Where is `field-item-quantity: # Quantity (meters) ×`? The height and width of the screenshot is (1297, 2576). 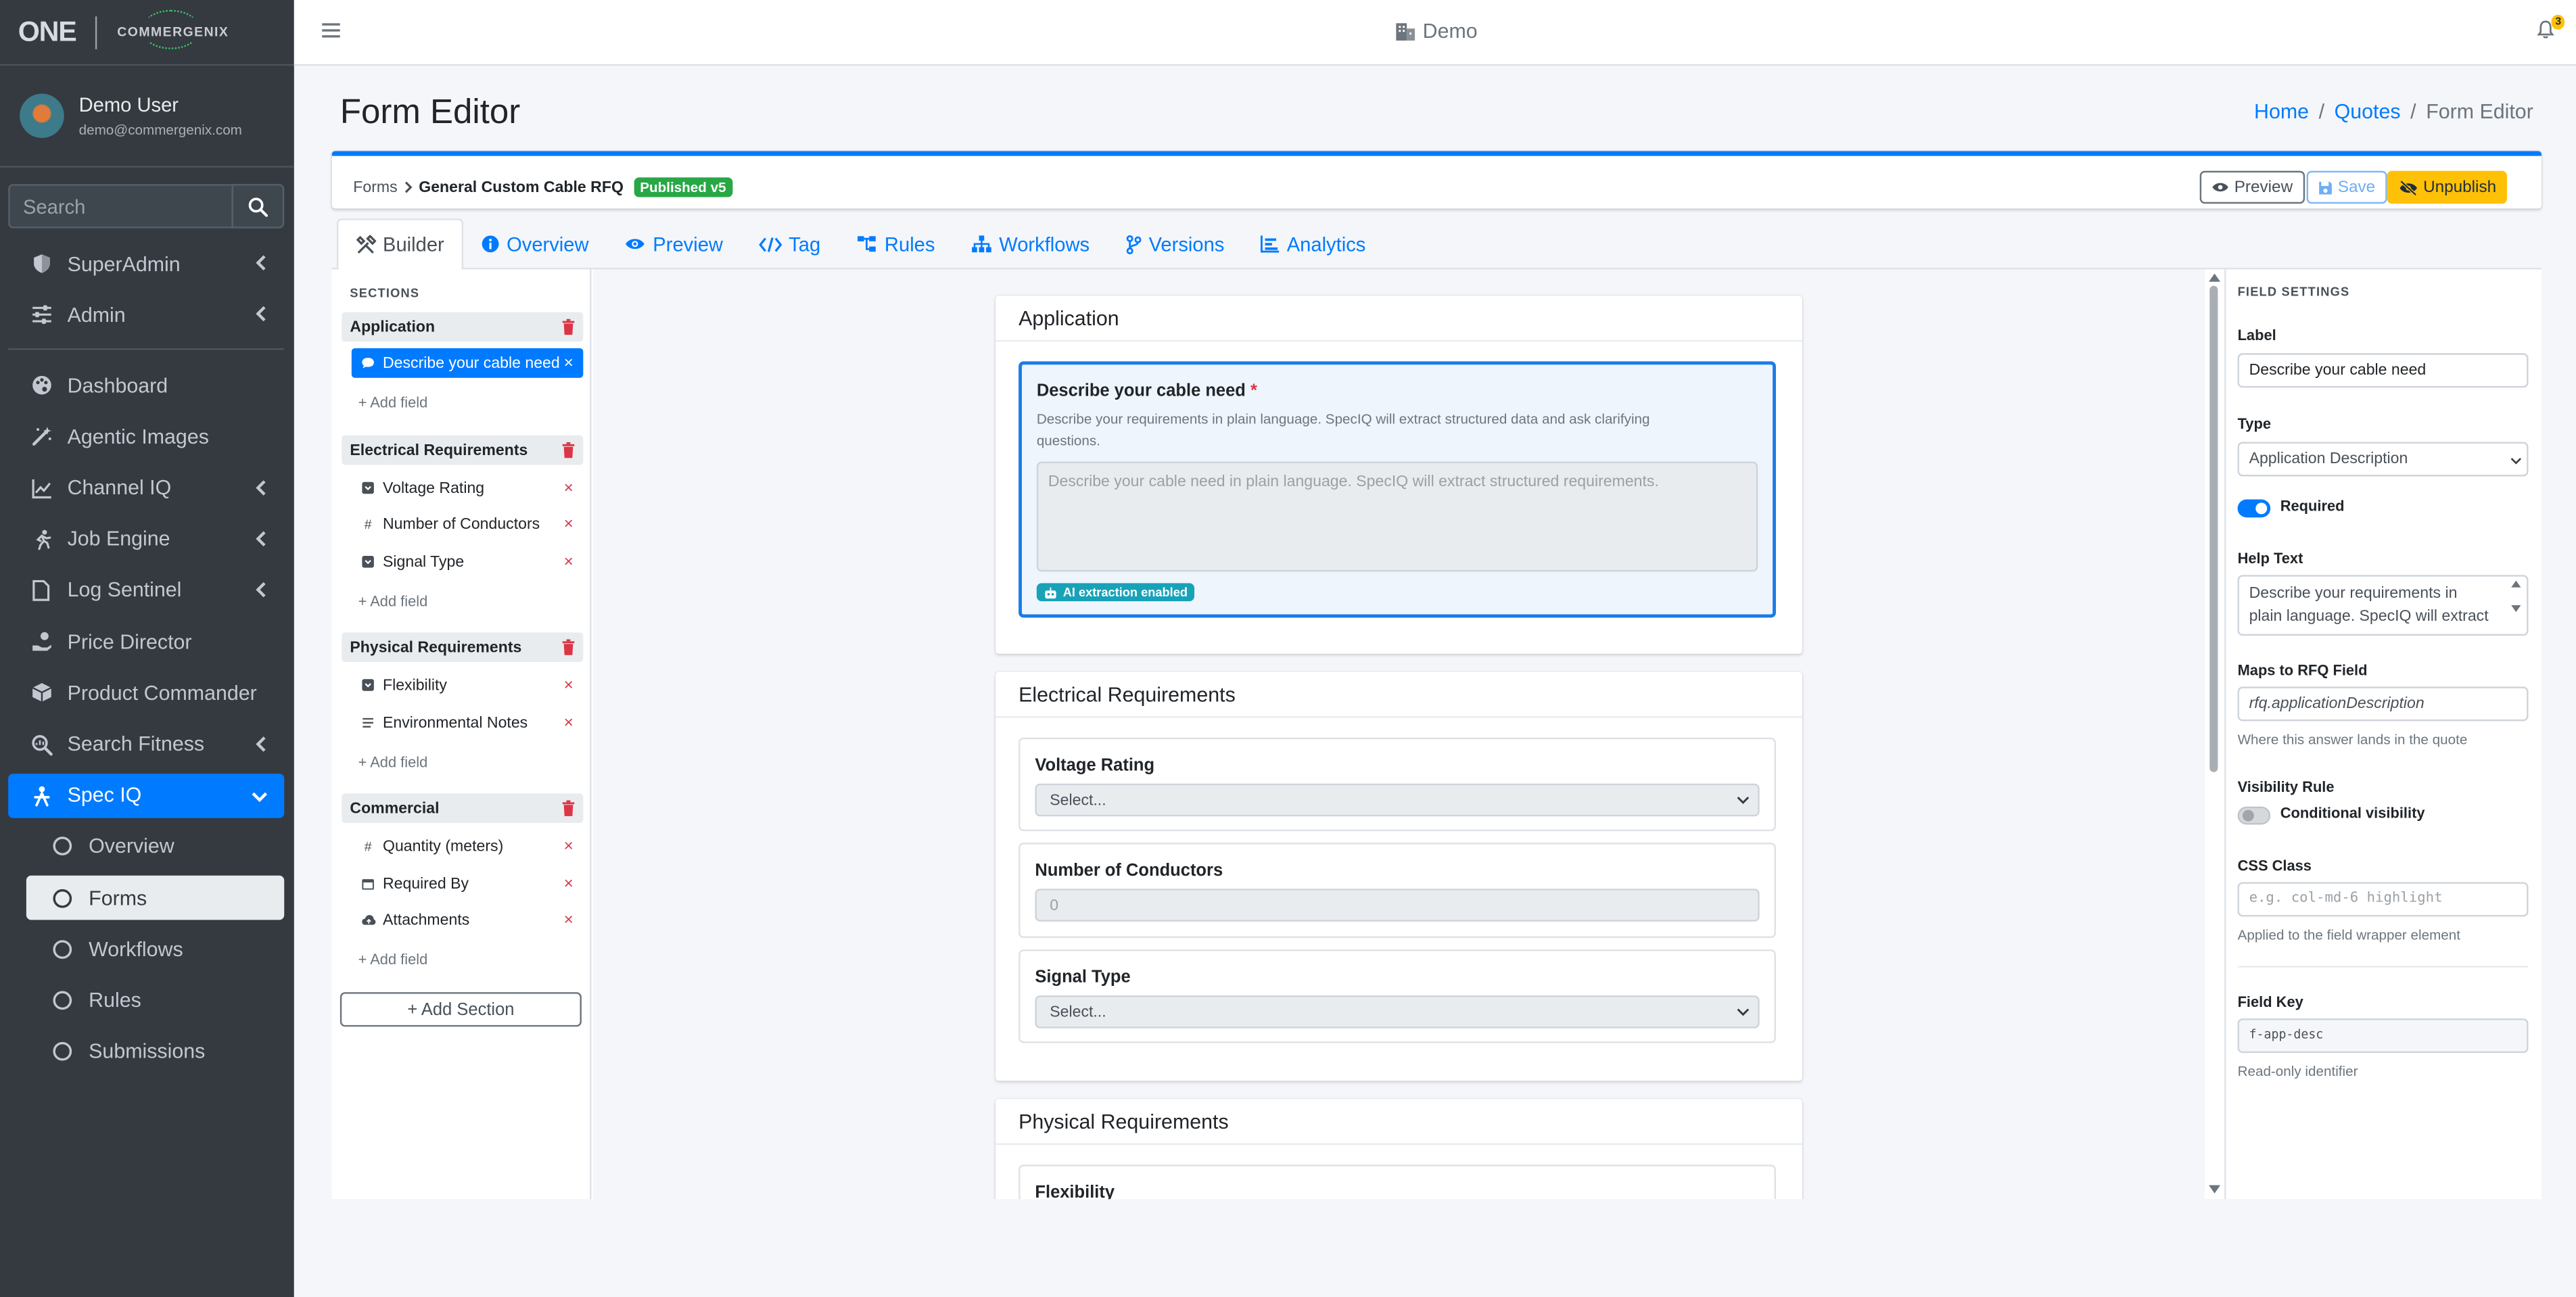
field-item-quantity: # Quantity (meters) × is located at coordinates (468, 846).